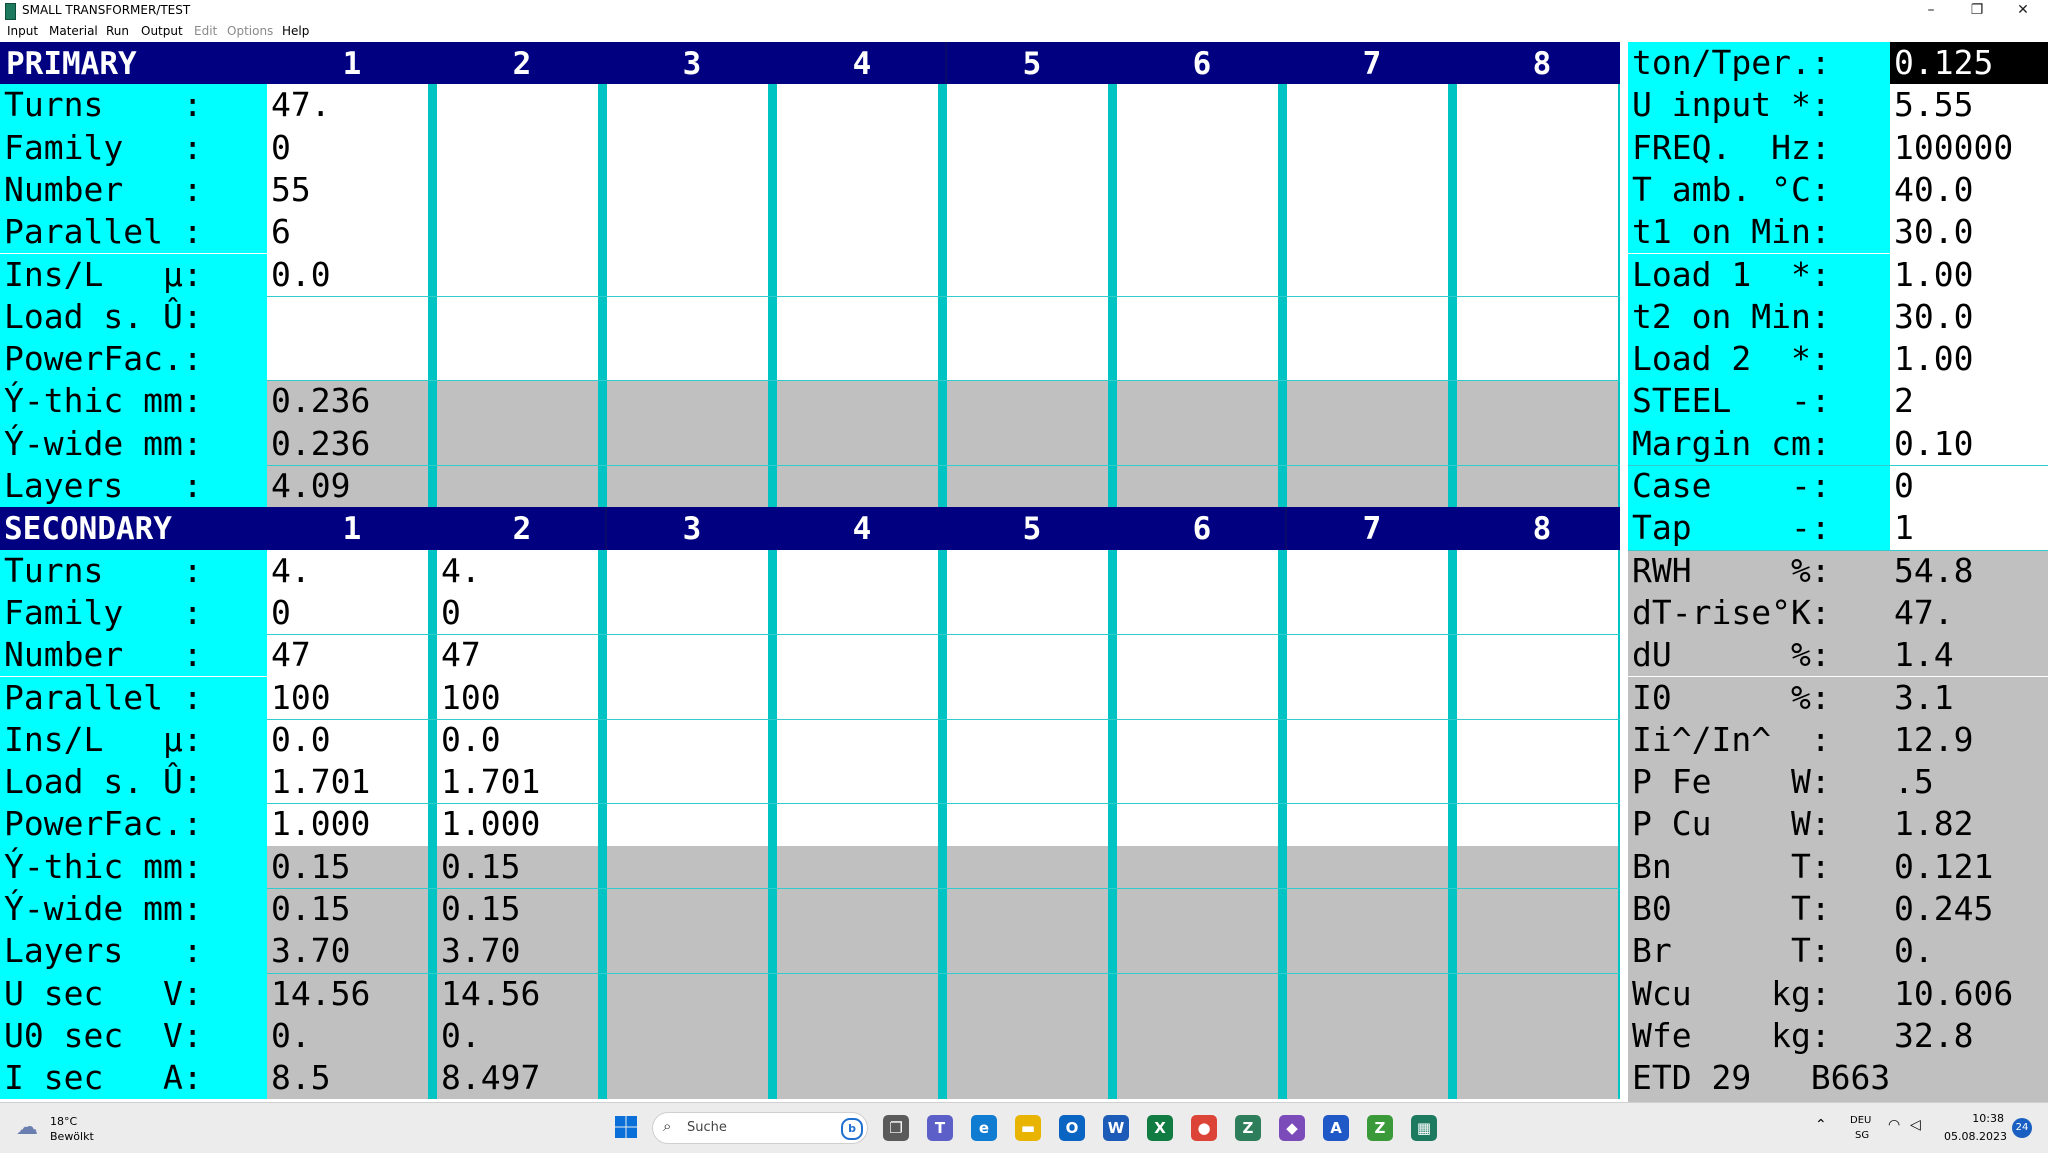 The image size is (2048, 1153). What do you see at coordinates (1969, 740) in the screenshot?
I see `param-value-16: 12.9` at bounding box center [1969, 740].